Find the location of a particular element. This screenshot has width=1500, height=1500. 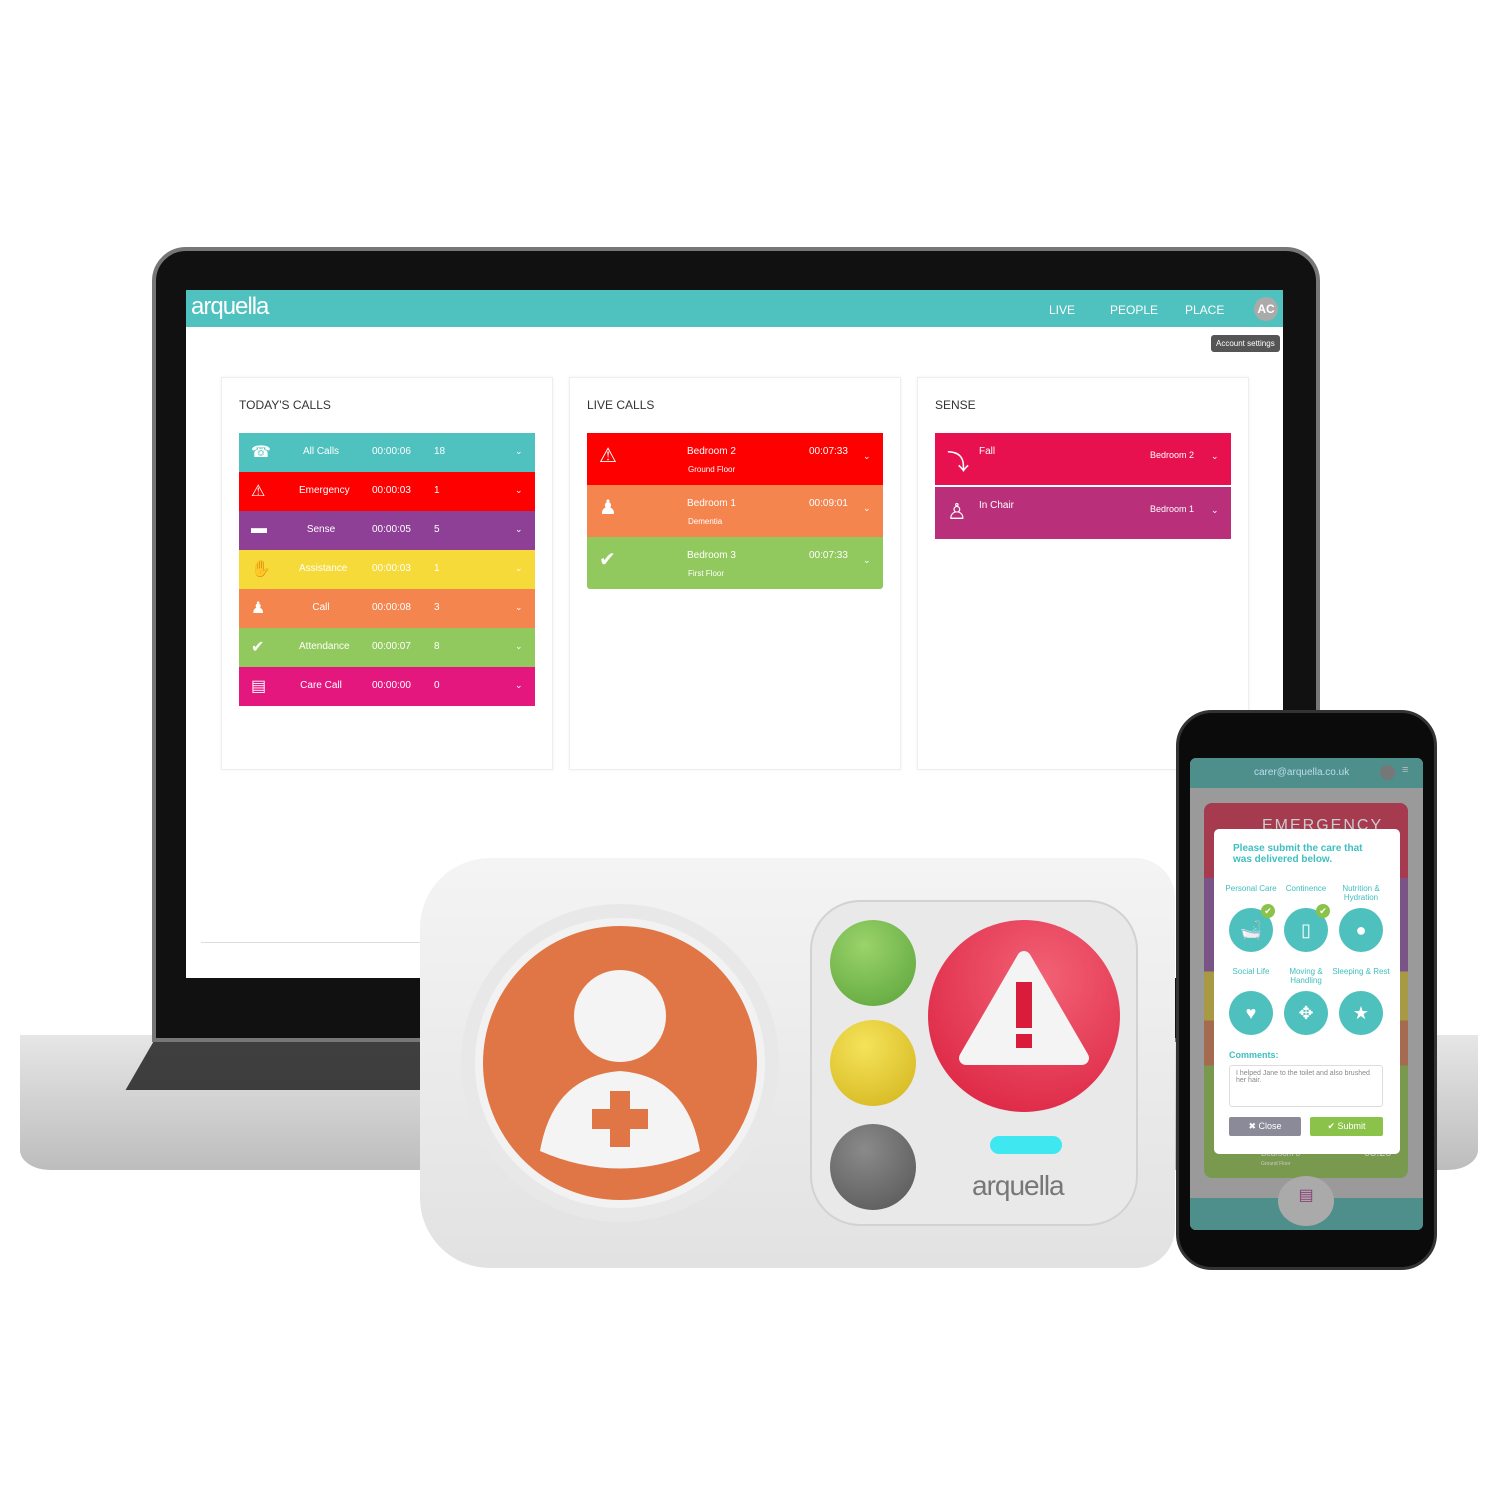

call-point-device: arquella is located at coordinates (797, 1063).